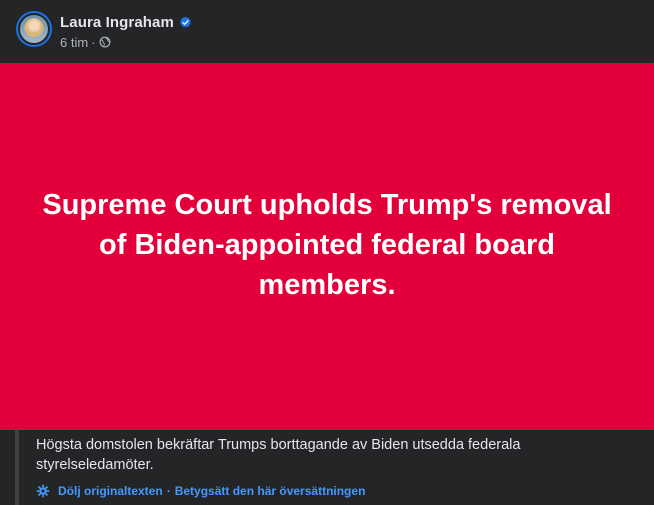 The image size is (654, 505). What do you see at coordinates (185, 22) in the screenshot?
I see `verified-badge-icon` at bounding box center [185, 22].